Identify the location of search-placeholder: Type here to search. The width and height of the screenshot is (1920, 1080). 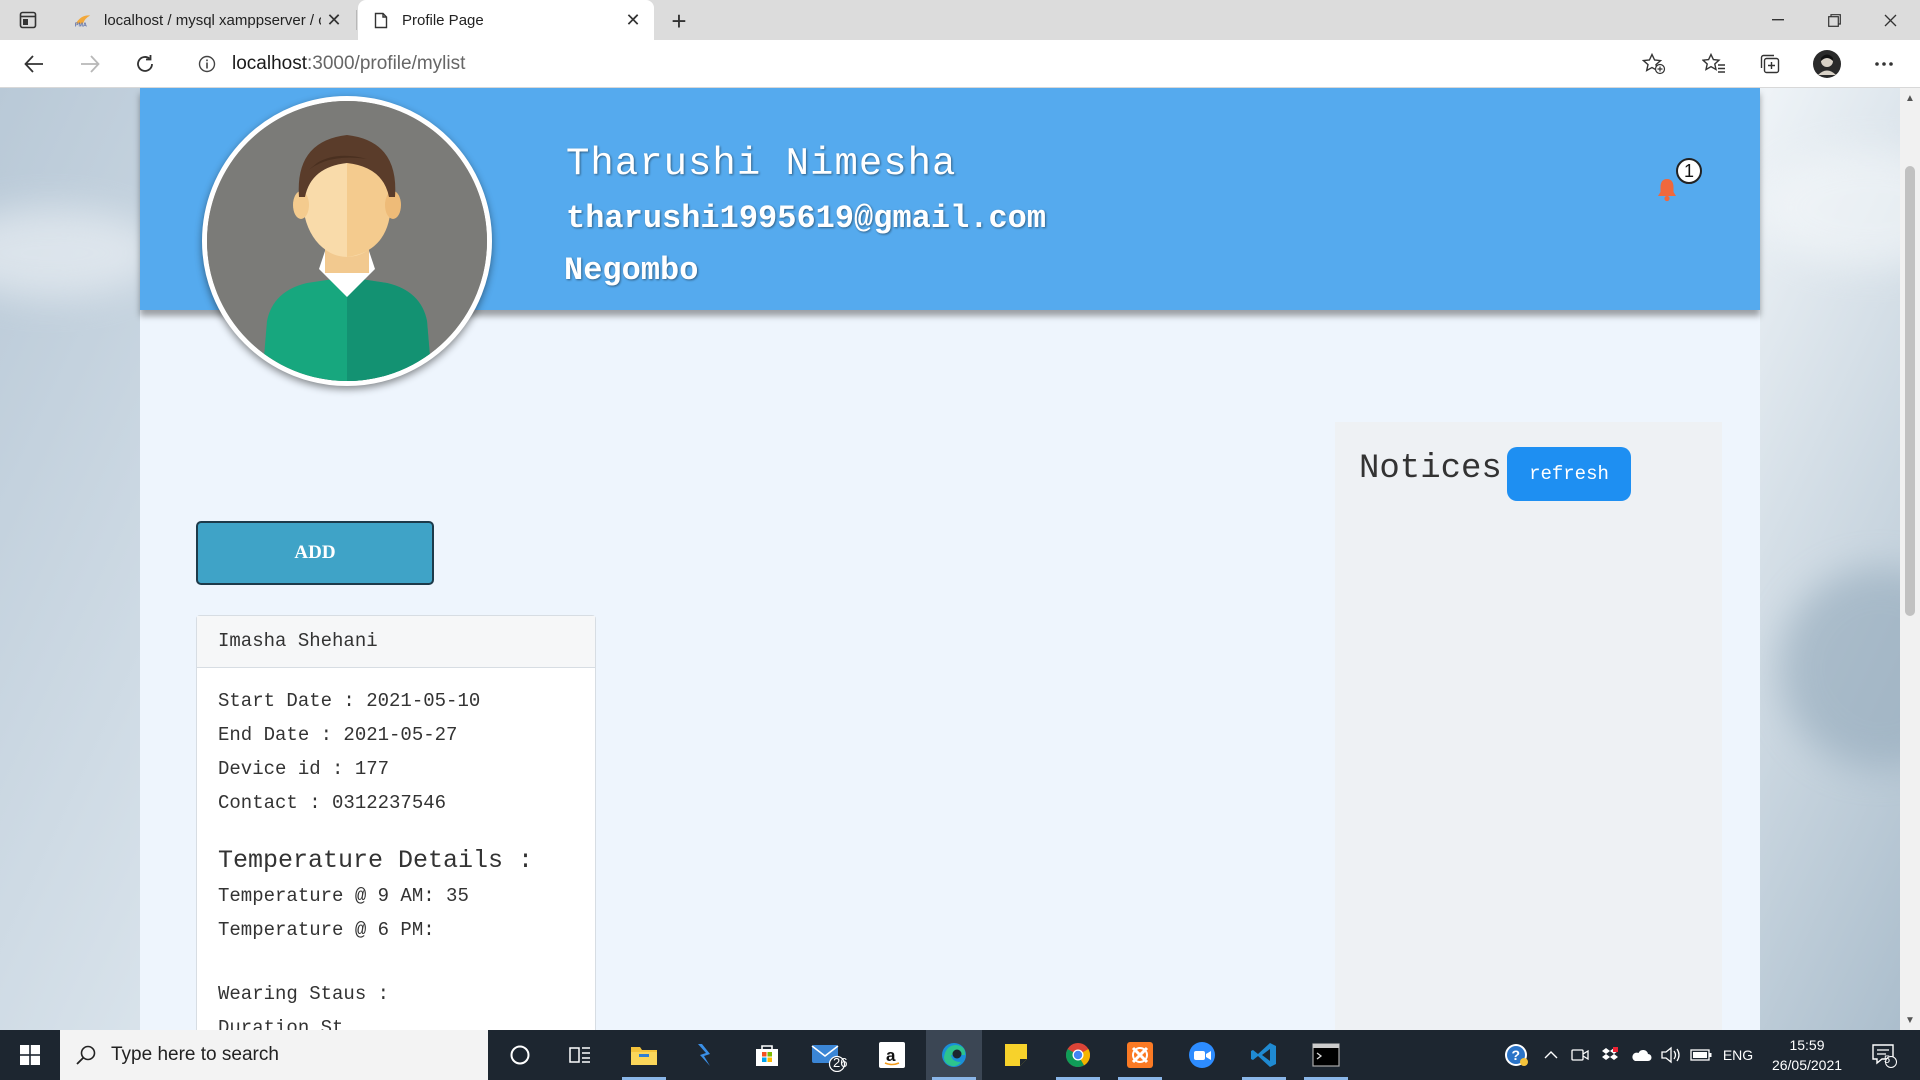
(195, 1054).